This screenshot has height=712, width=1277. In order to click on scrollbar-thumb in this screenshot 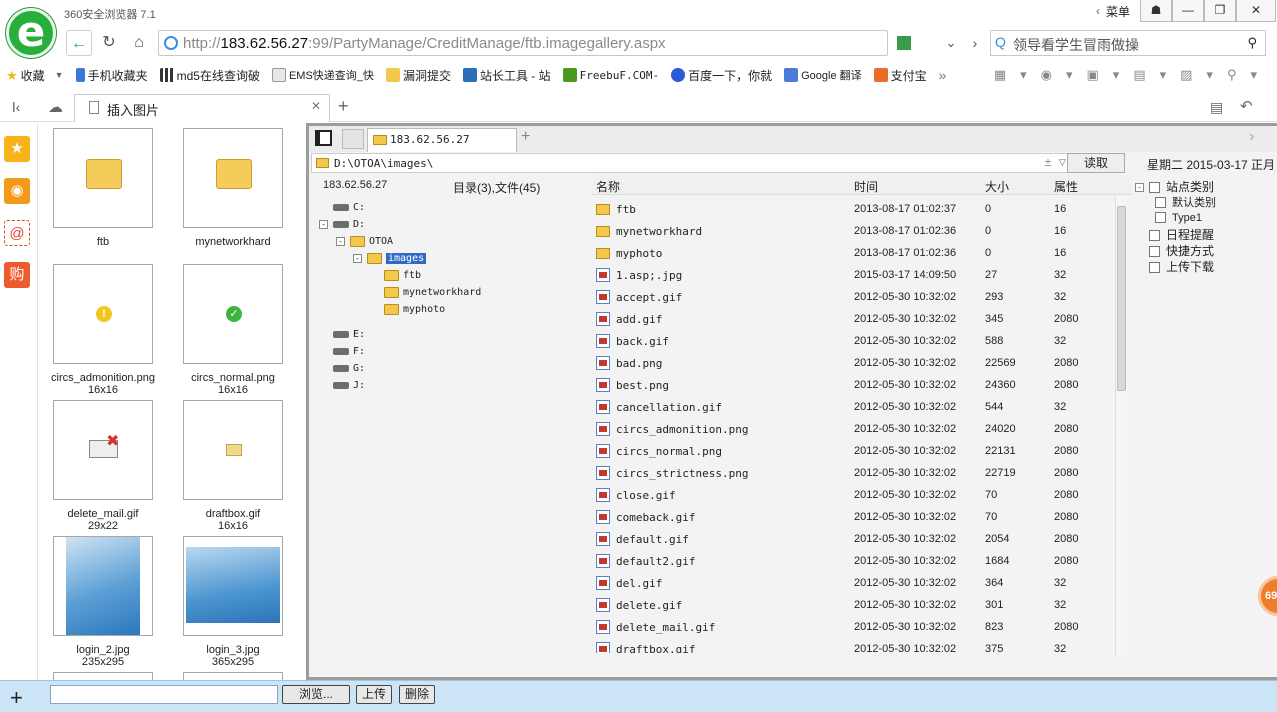, I will do `click(1121, 298)`.